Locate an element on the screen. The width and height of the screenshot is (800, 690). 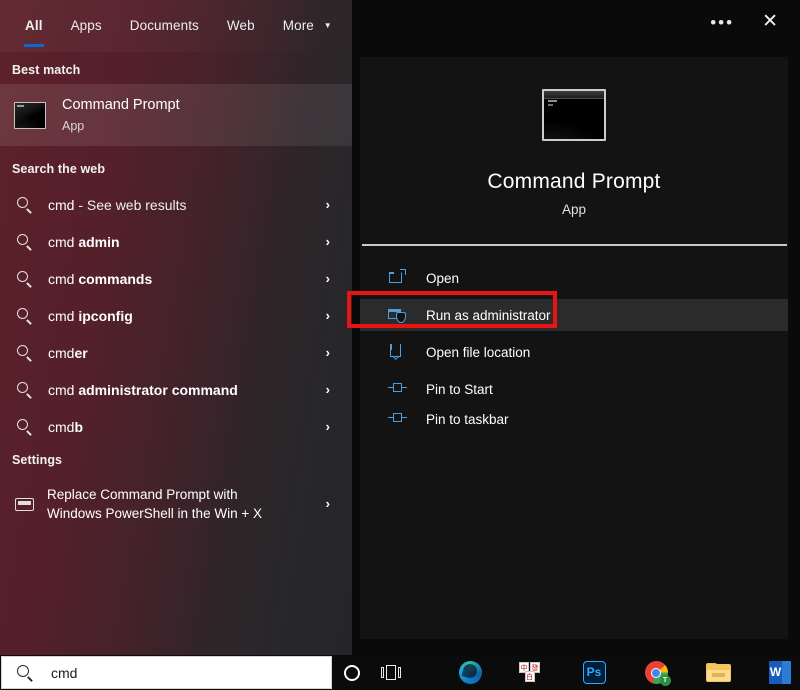
taskbar: cmd 中發白 Ps T W is located at coordinates (400, 672).